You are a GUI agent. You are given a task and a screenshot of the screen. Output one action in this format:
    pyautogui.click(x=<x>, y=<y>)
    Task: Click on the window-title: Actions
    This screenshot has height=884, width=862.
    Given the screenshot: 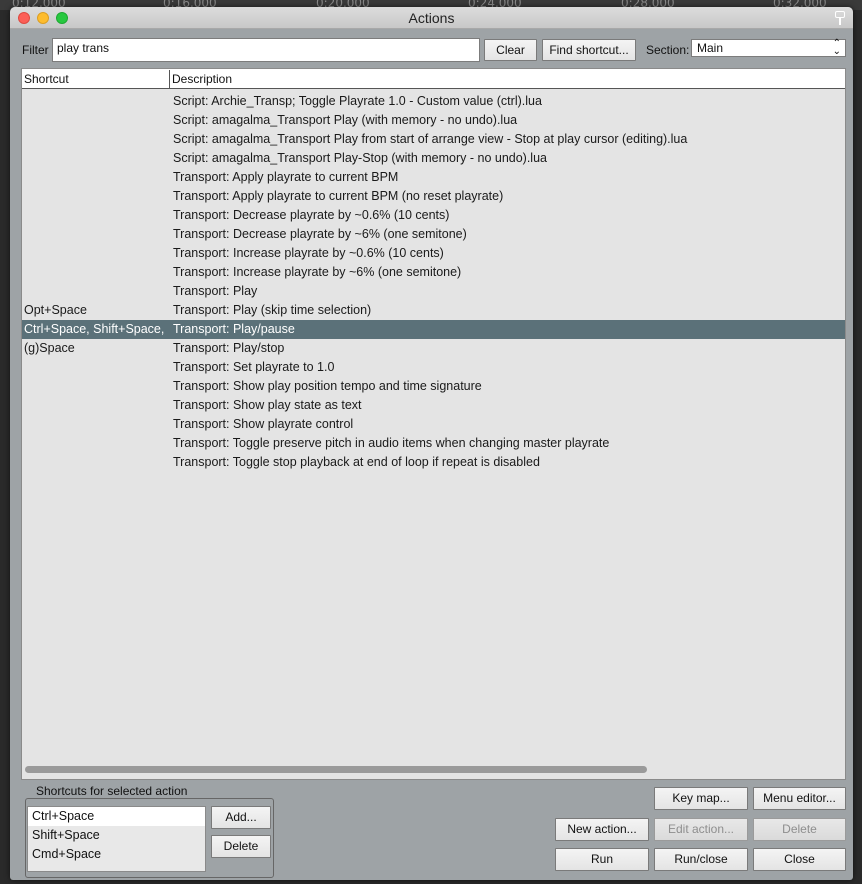 What is the action you would take?
    pyautogui.click(x=431, y=18)
    